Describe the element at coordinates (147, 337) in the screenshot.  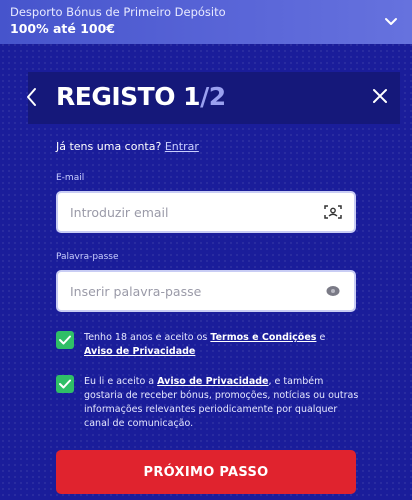
I see `age-terms-prefix: Tenho 18 anos e aceito os` at that location.